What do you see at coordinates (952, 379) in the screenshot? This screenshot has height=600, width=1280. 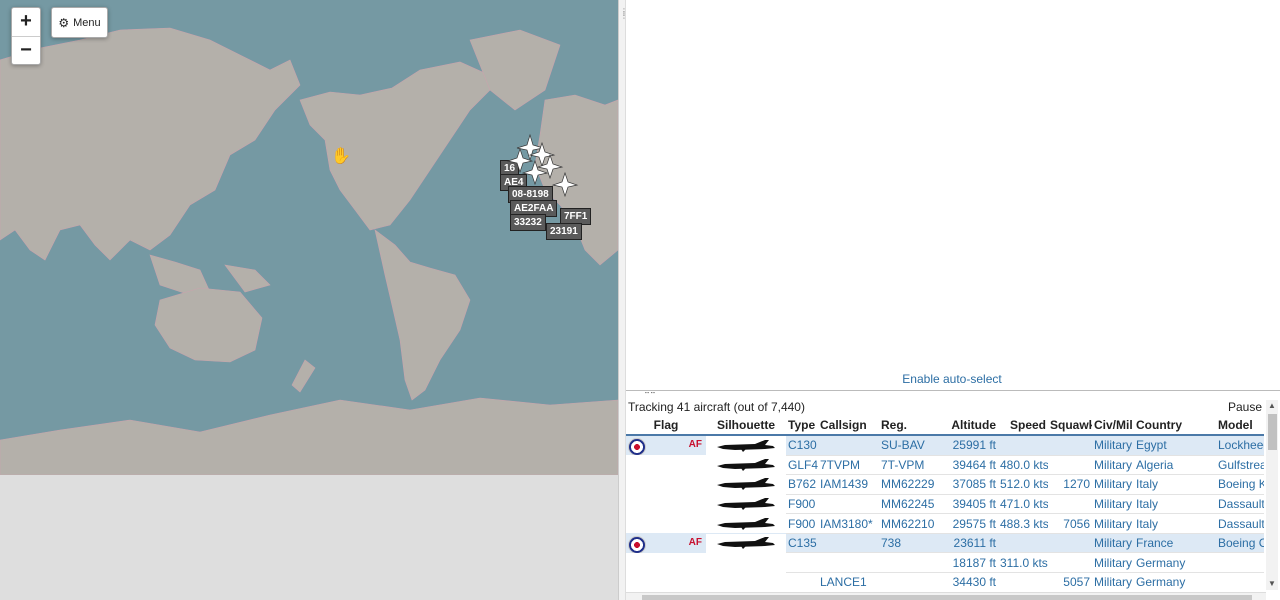 I see `enable-auto-select-link: Enable auto-select` at bounding box center [952, 379].